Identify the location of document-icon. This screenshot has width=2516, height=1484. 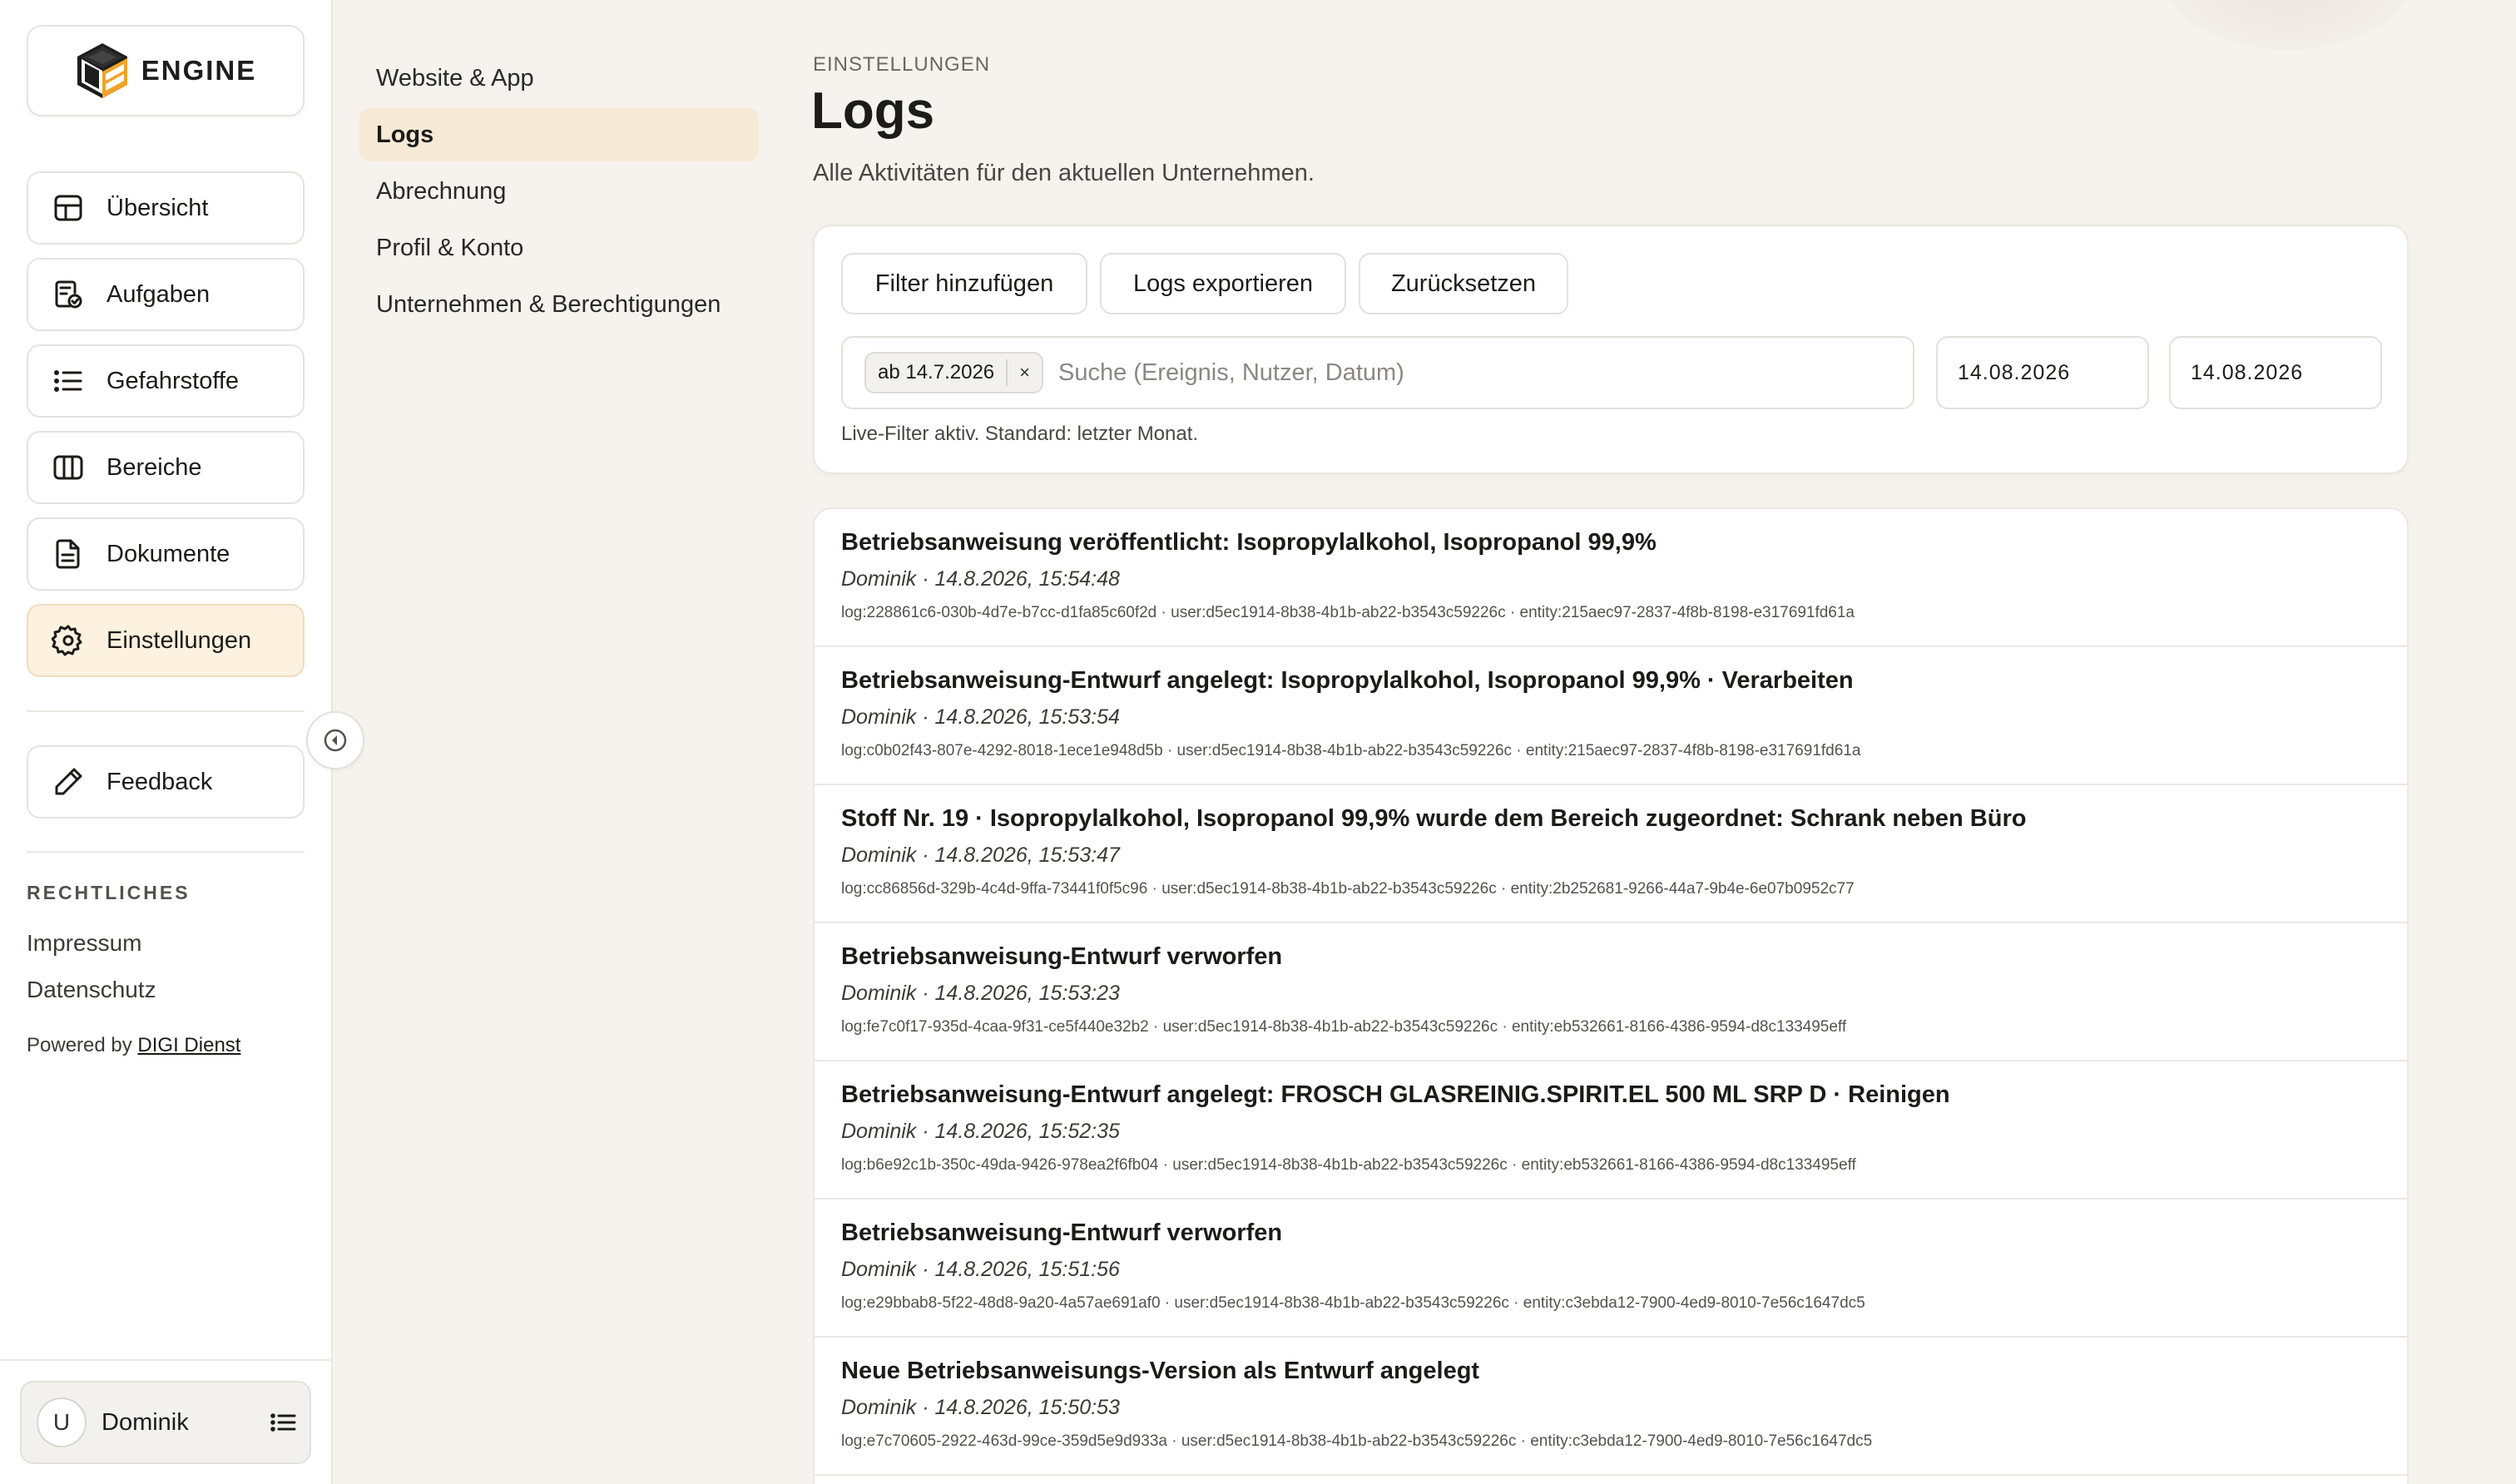
(68, 554).